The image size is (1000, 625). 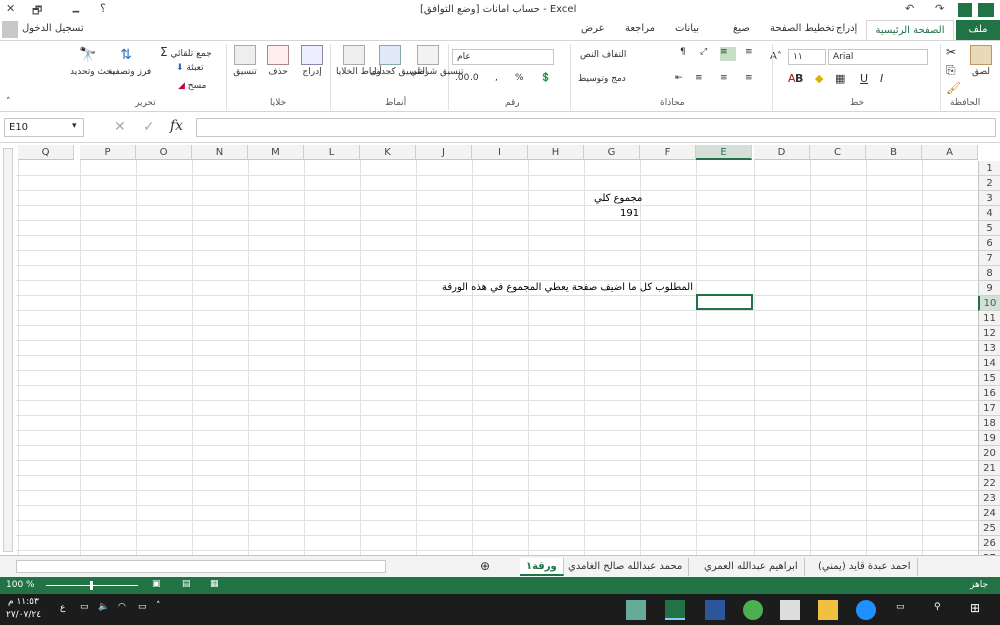 I want to click on file-explorer-icon, so click(x=828, y=610).